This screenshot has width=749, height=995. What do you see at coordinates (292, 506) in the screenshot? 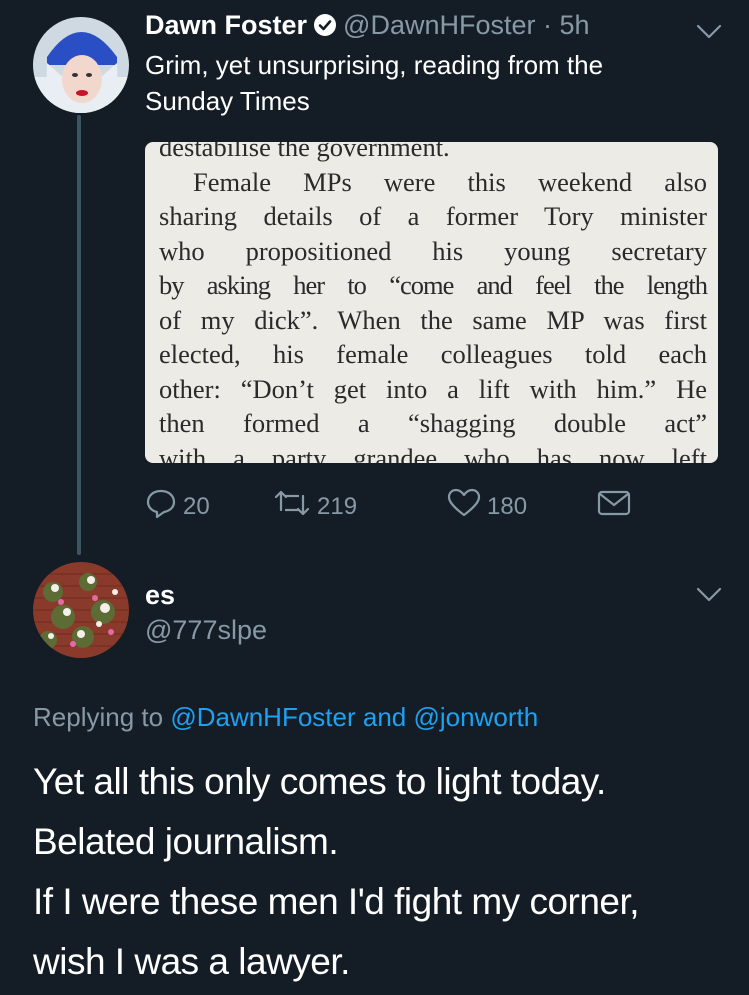
I see `retweet-icon` at bounding box center [292, 506].